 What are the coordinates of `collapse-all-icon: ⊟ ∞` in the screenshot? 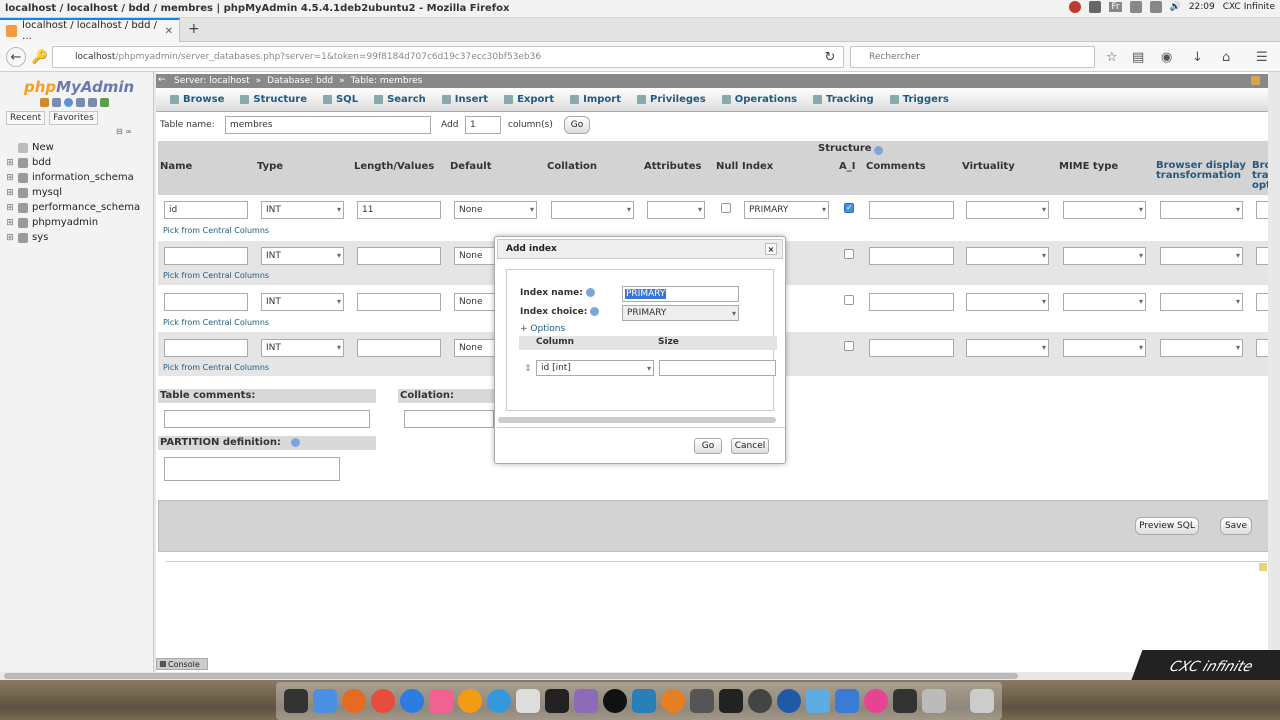 It's located at (124, 131).